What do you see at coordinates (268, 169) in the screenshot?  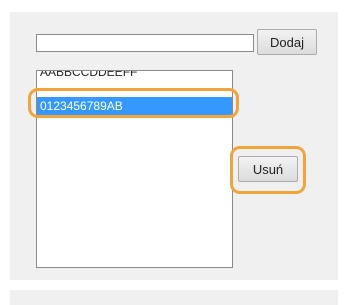 I see `remove-button: Usuń` at bounding box center [268, 169].